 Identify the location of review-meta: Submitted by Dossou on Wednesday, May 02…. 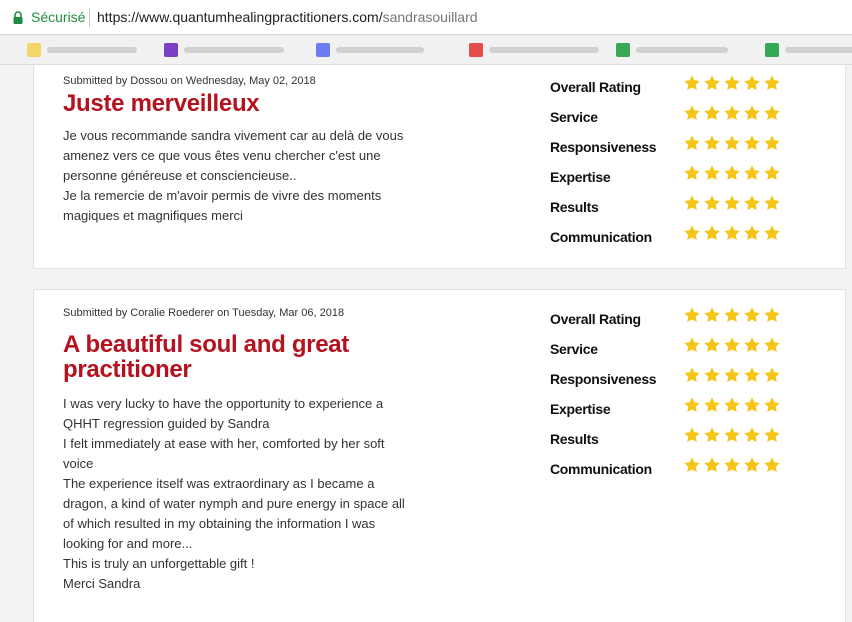
(189, 81).